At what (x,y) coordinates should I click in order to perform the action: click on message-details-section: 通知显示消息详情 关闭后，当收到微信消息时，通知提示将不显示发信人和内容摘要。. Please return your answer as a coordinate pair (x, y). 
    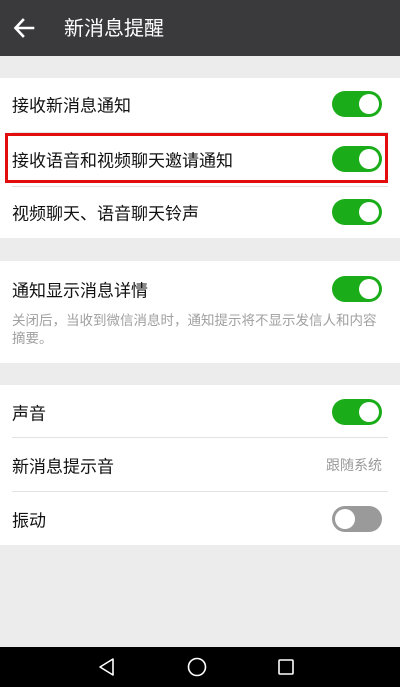
    Looking at the image, I should click on (200, 312).